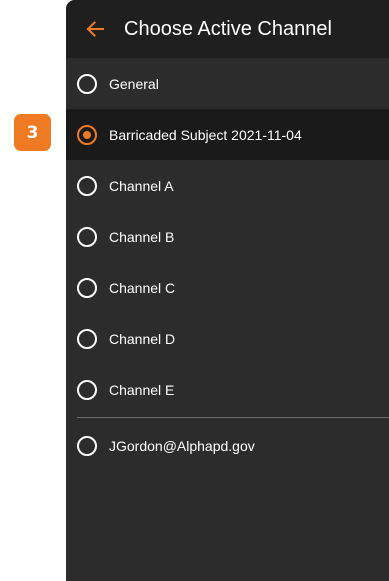 This screenshot has height=581, width=389. I want to click on channel-label: Channel B, so click(142, 236).